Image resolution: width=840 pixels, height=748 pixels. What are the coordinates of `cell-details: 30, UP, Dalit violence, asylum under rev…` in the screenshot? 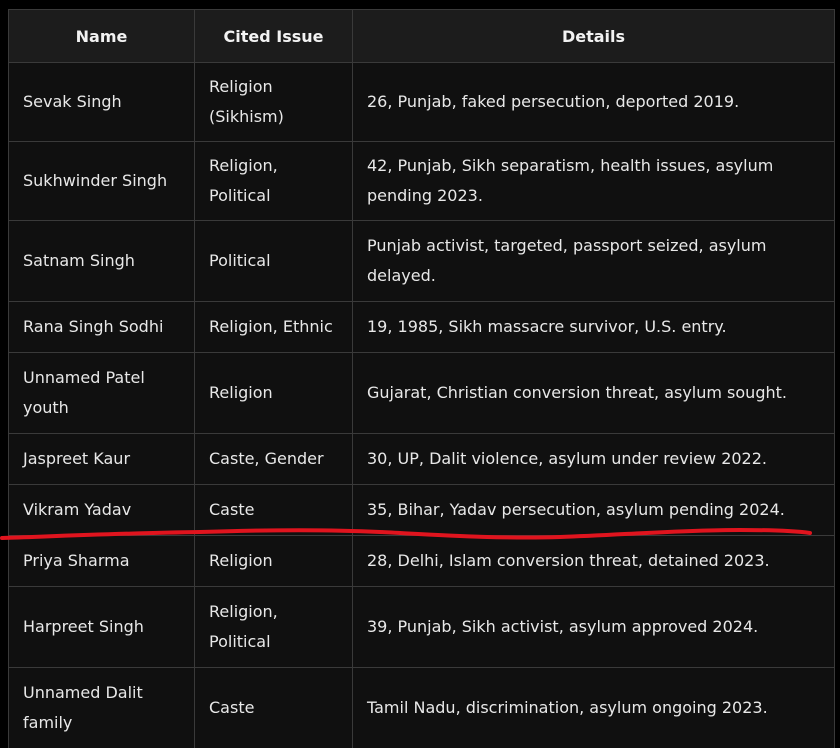 It's located at (593, 459).